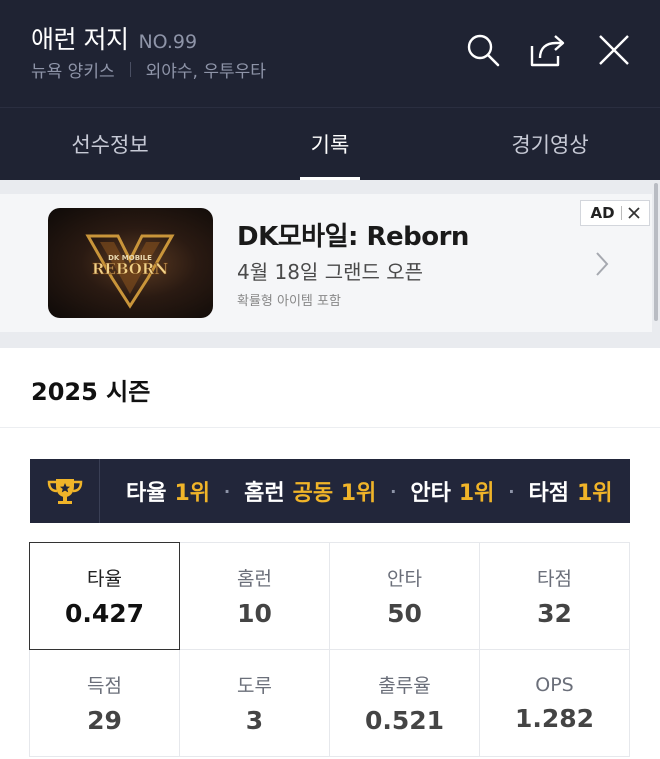 The width and height of the screenshot is (660, 759). I want to click on share-button, so click(548, 50).